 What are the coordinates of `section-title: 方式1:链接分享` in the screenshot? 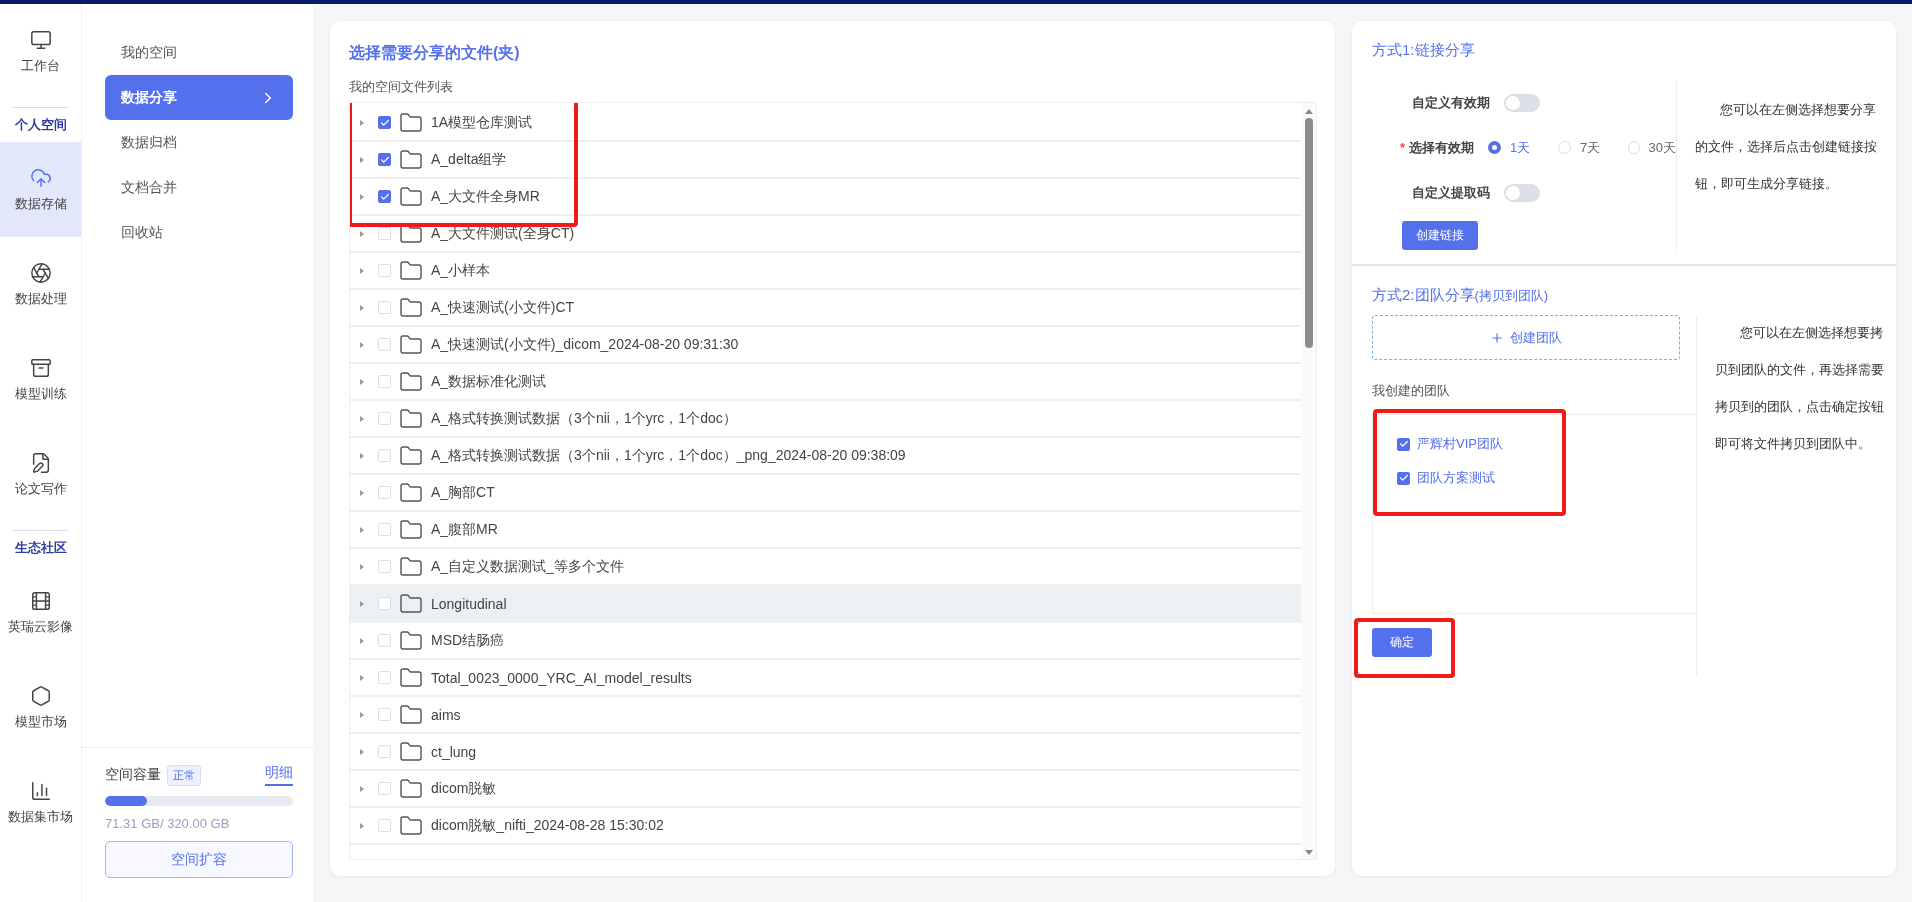 It's located at (1424, 50).